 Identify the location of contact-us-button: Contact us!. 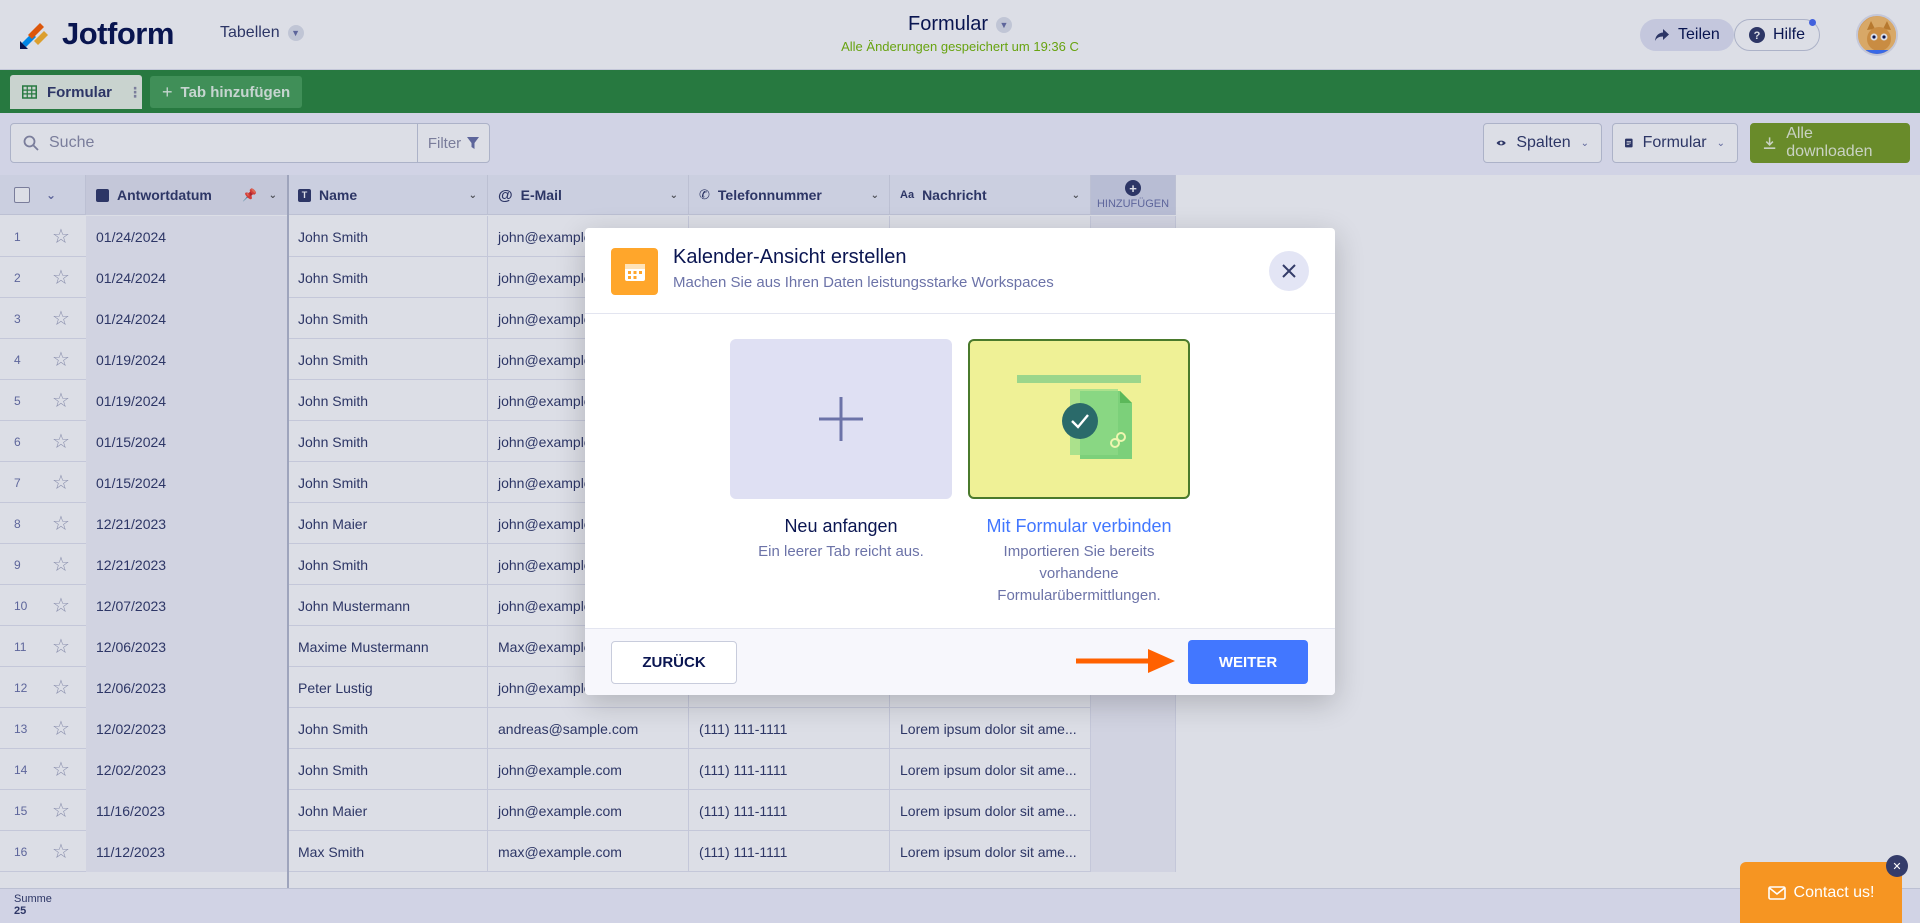
(1821, 892).